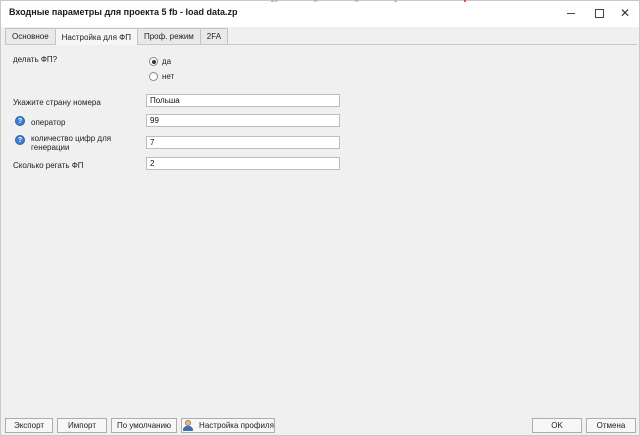  Describe the element at coordinates (274, 2) in the screenshot. I see `ruler-tick-label: 20` at that location.